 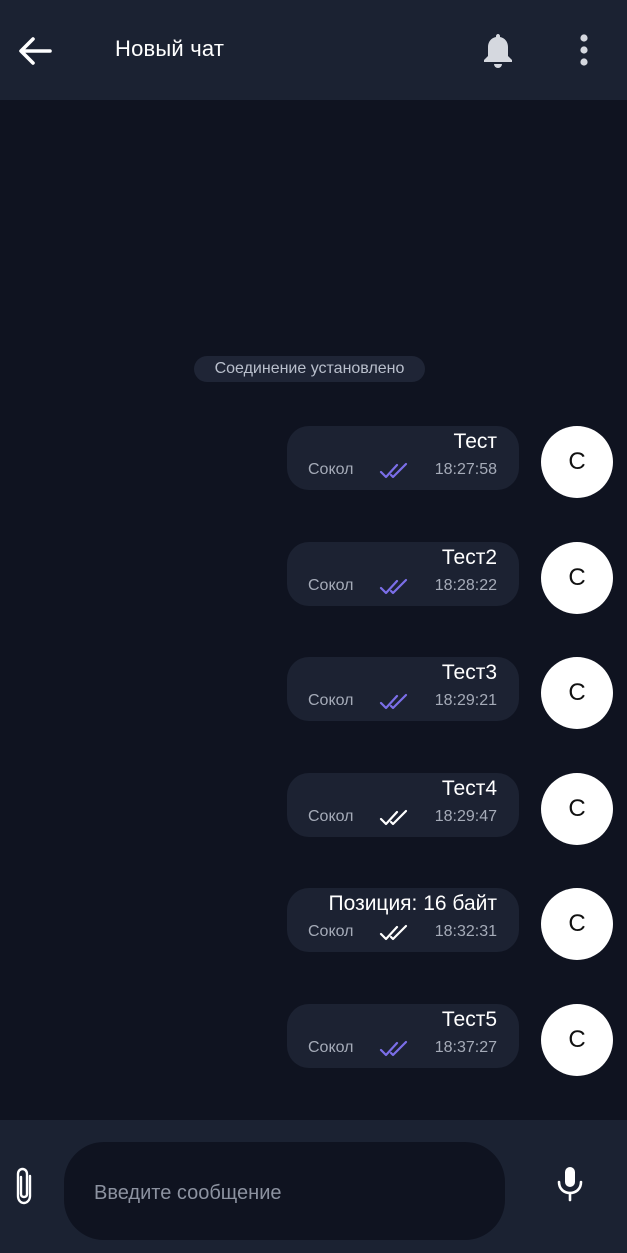 What do you see at coordinates (465, 585) in the screenshot?
I see `message-time: 18:28:22` at bounding box center [465, 585].